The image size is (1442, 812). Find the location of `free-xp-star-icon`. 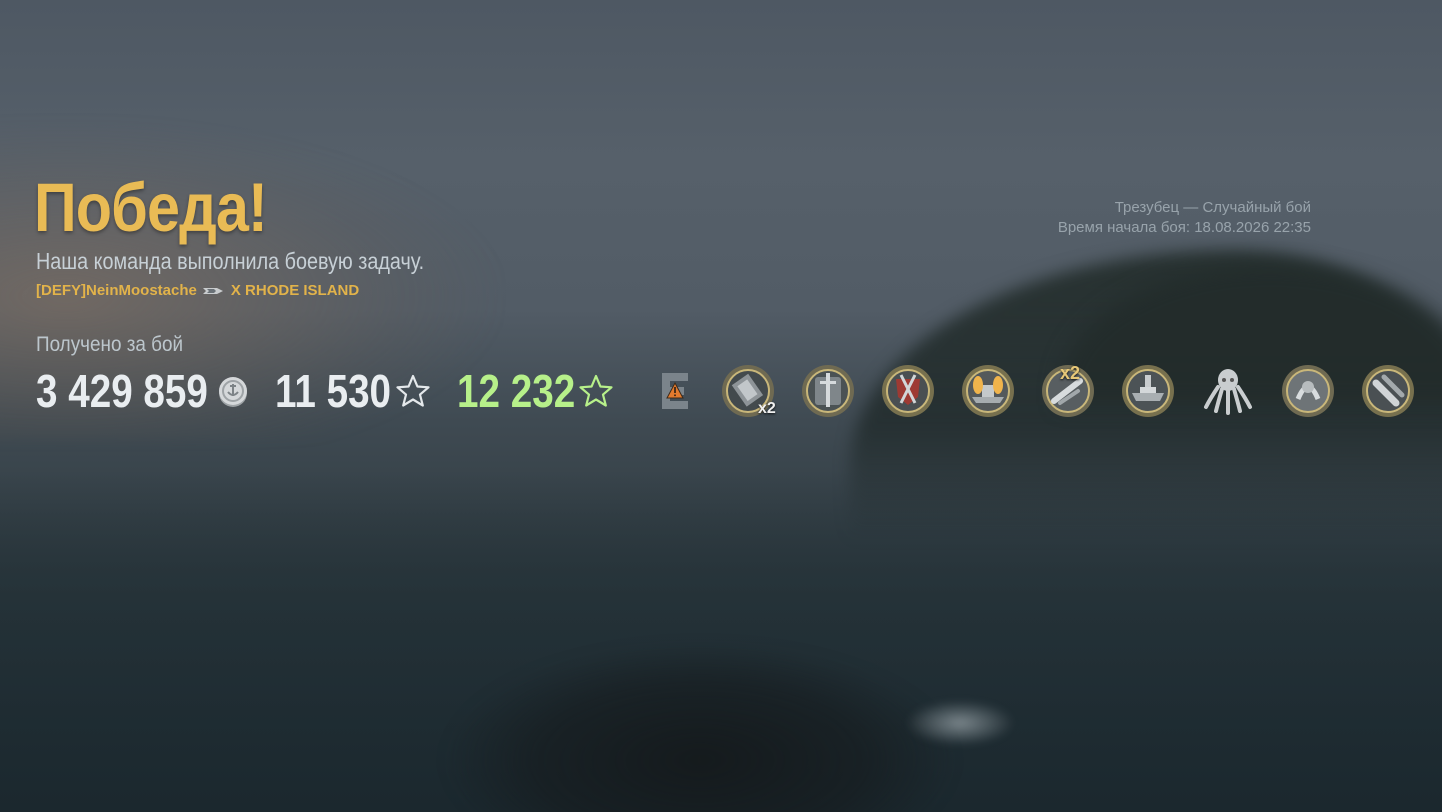

free-xp-star-icon is located at coordinates (596, 390).